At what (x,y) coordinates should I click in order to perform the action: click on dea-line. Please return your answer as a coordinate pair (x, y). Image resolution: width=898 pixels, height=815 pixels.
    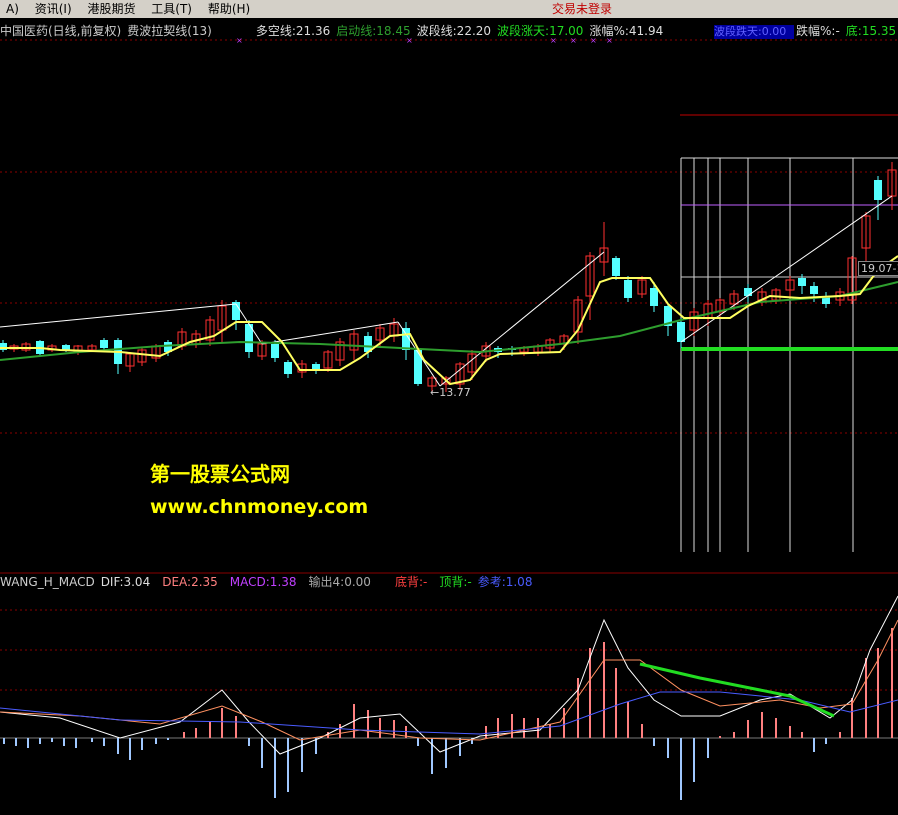
    Looking at the image, I should click on (449, 680).